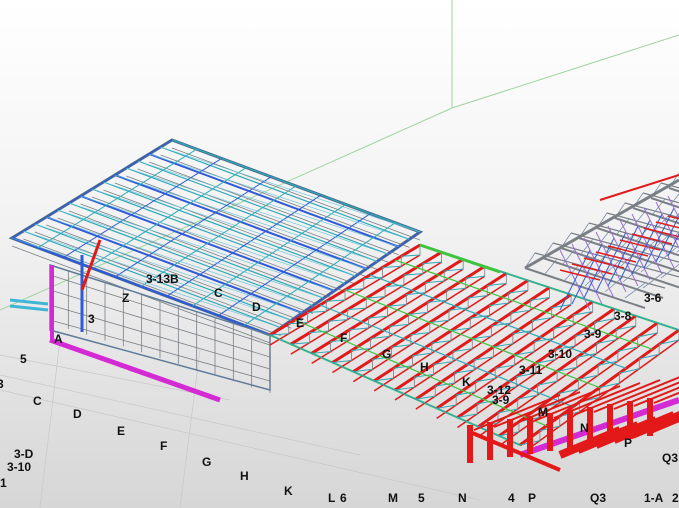 This screenshot has height=508, width=679. What do you see at coordinates (628, 443) in the screenshot?
I see `roof-label-p: P` at bounding box center [628, 443].